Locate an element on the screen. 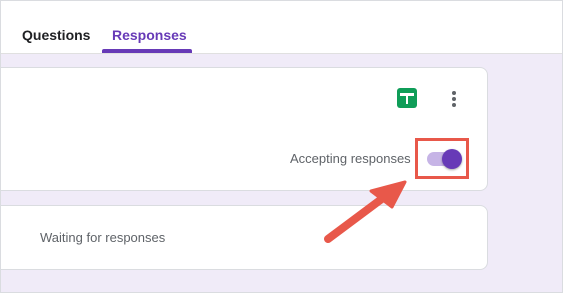  waiting-message: Waiting for responses is located at coordinates (103, 237).